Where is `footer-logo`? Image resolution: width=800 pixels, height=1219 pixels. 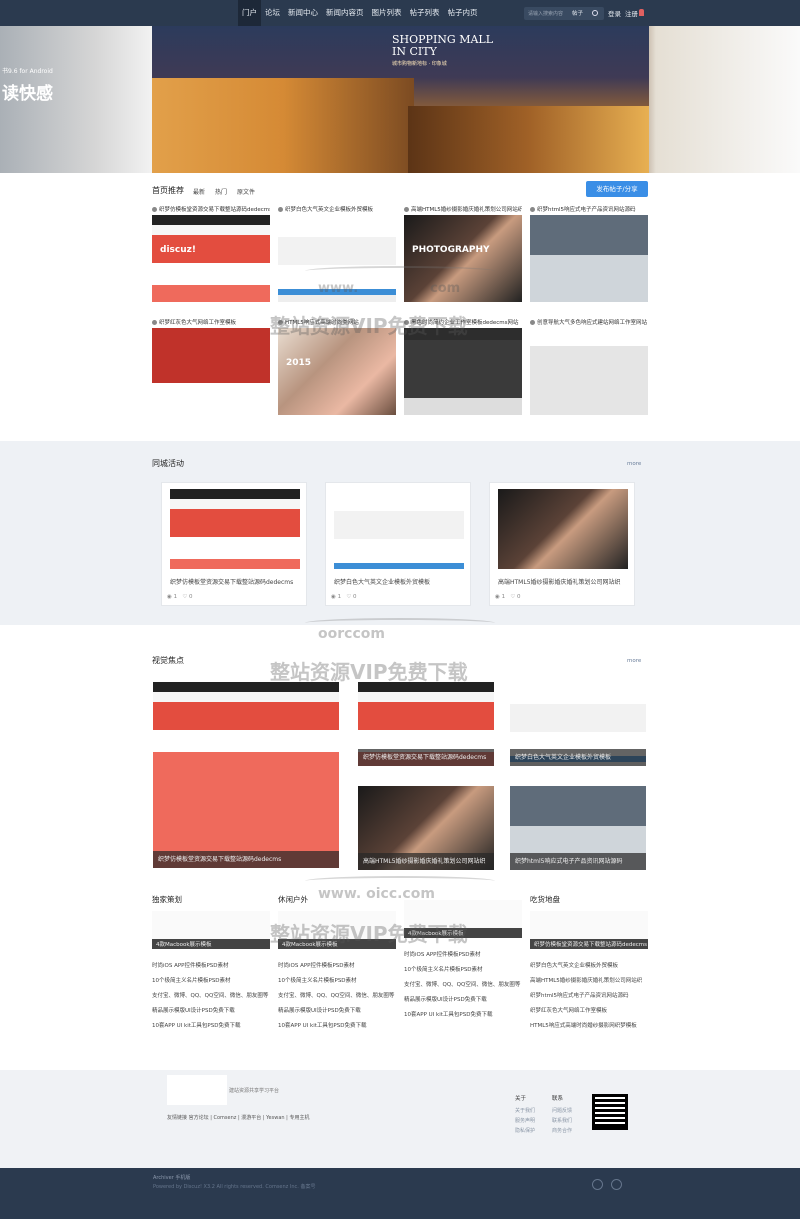 footer-logo is located at coordinates (197, 1090).